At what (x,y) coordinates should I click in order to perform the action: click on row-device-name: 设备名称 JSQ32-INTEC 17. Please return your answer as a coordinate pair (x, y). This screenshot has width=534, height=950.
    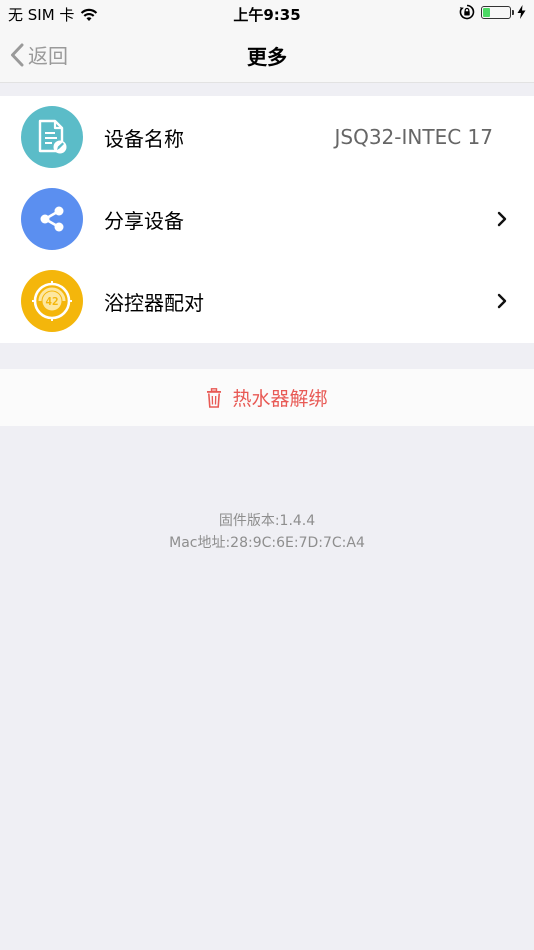
    Looking at the image, I should click on (267, 137).